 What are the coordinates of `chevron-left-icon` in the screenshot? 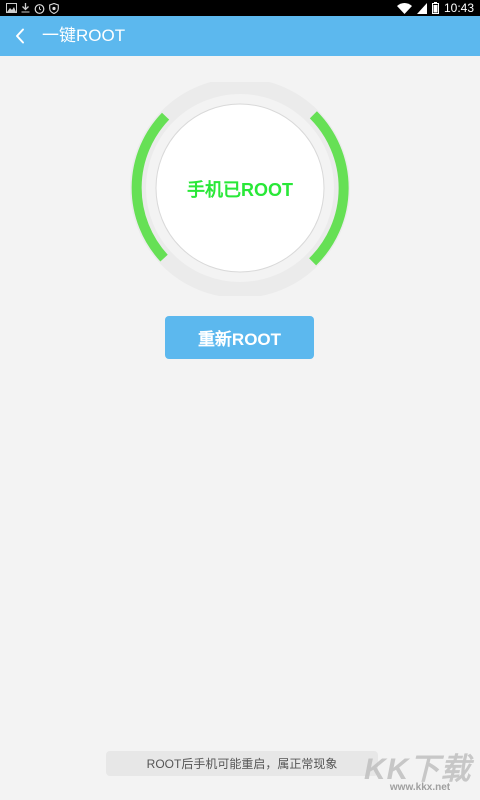 It's located at (20, 36).